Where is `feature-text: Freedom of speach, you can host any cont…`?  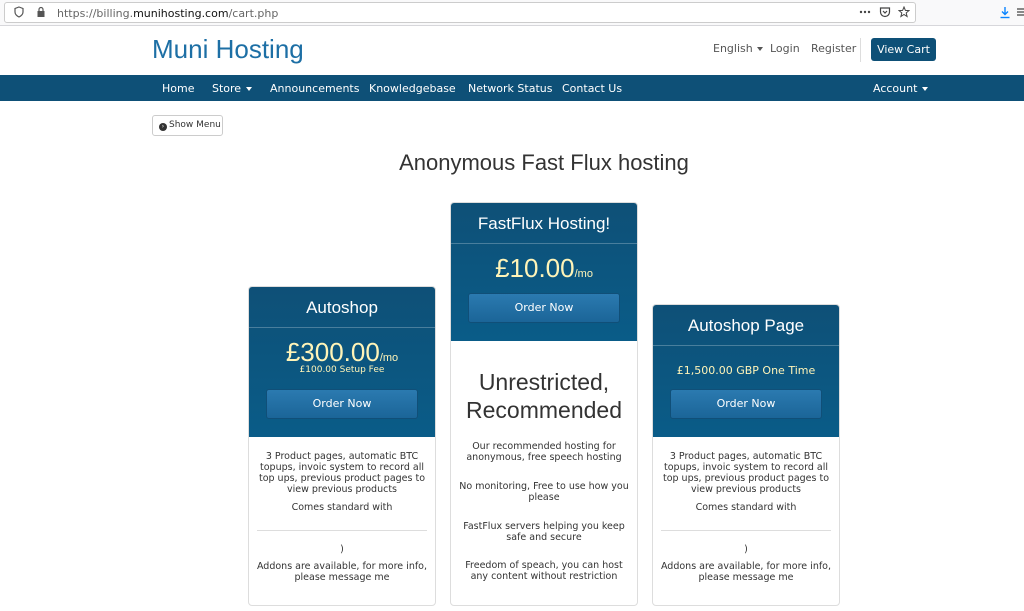
feature-text: Freedom of speach, you can host any cont… is located at coordinates (544, 571).